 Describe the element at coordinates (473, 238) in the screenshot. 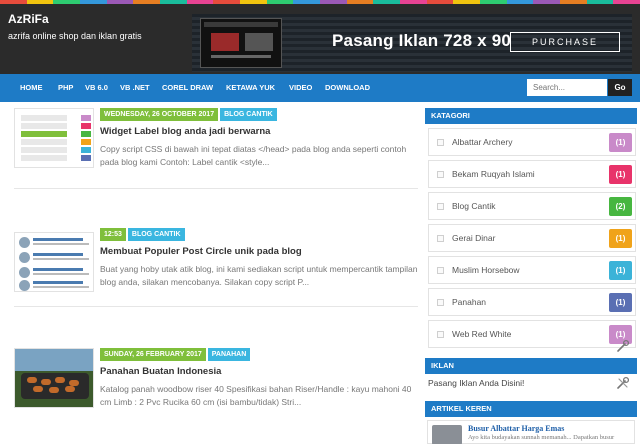

I see `category-label: Gerai Dinar` at that location.